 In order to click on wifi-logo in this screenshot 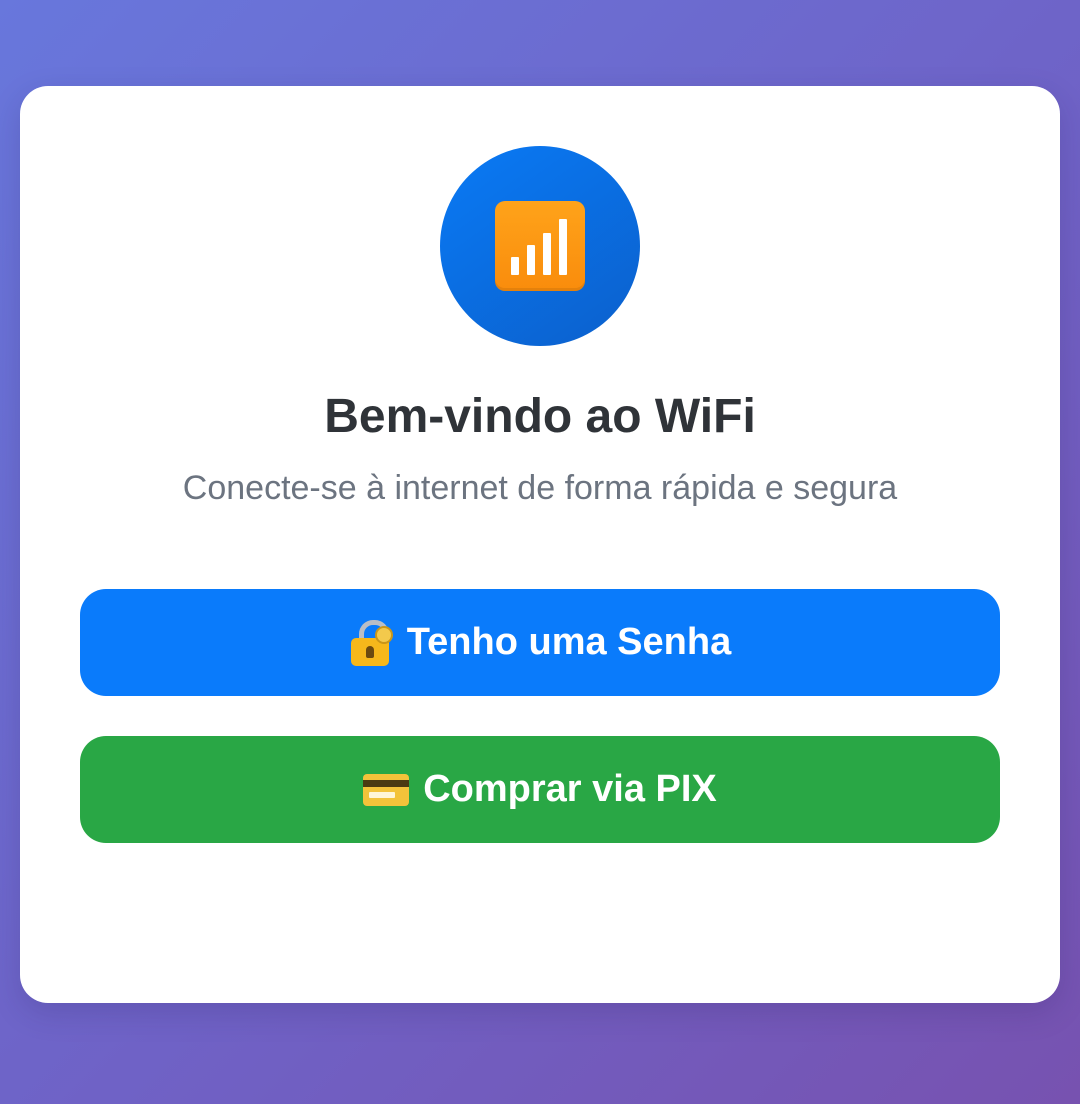, I will do `click(540, 246)`.